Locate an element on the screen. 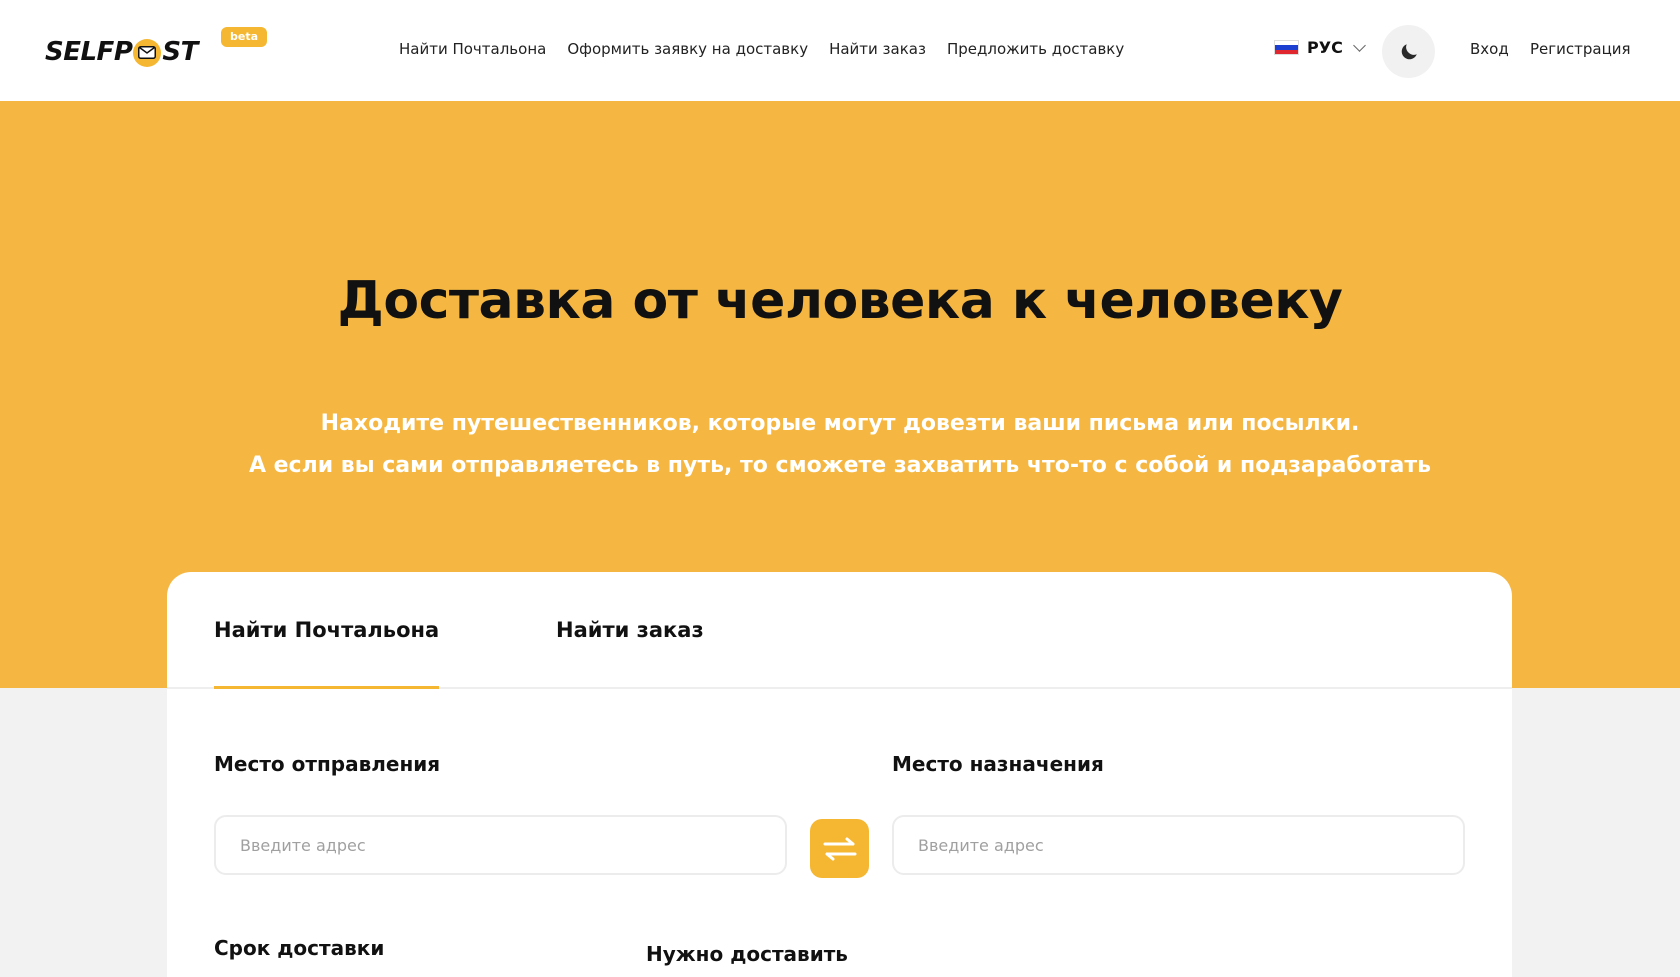 The width and height of the screenshot is (1680, 977). nav-create-request: Оформить заявку на доставку is located at coordinates (687, 49).